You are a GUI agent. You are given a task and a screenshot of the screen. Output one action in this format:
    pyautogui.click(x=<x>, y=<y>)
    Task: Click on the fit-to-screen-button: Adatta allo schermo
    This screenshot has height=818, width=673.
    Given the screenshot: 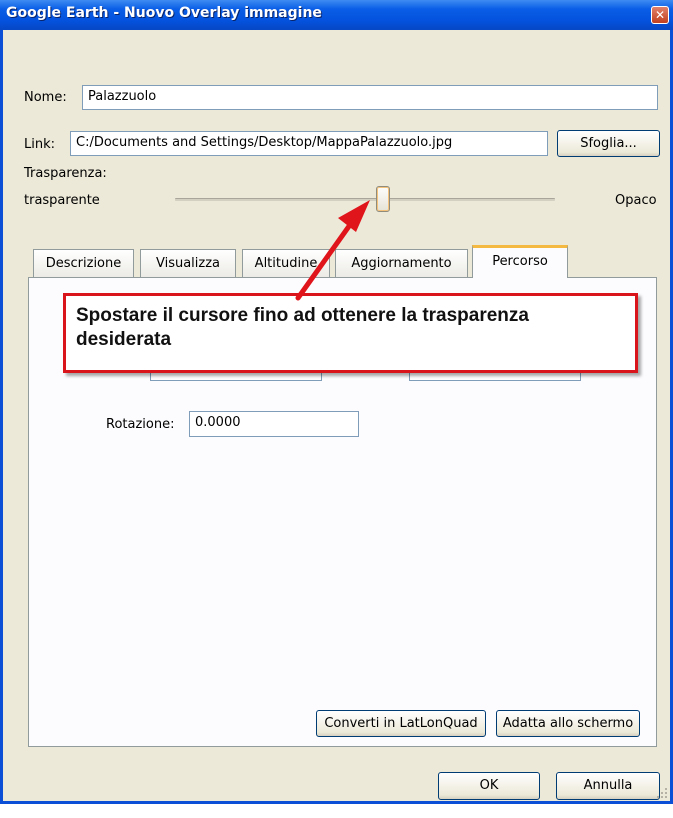 What is the action you would take?
    pyautogui.click(x=568, y=723)
    